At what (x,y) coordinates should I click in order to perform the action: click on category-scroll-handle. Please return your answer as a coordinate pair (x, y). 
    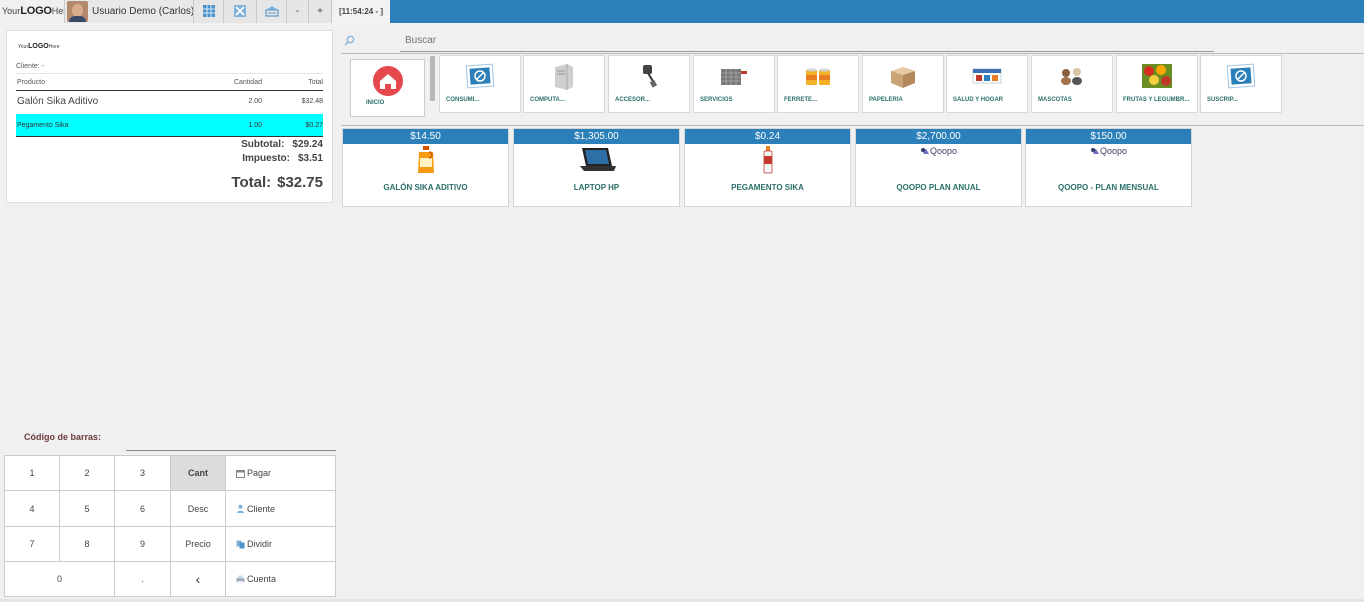
    Looking at the image, I should click on (432, 78).